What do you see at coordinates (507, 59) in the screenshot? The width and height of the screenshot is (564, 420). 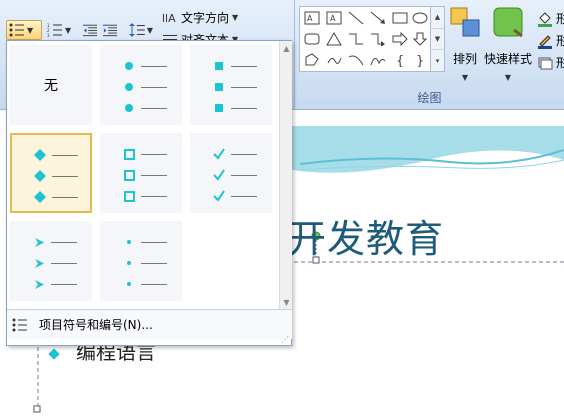 I see `quick-styles-label: 快速样式` at bounding box center [507, 59].